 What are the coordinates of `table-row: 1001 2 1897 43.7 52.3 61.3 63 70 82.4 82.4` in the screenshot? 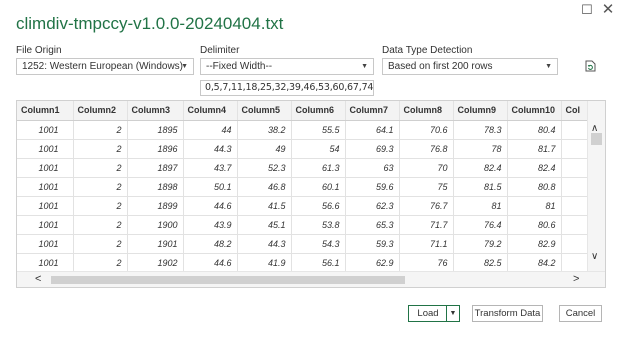 It's located at (309, 168).